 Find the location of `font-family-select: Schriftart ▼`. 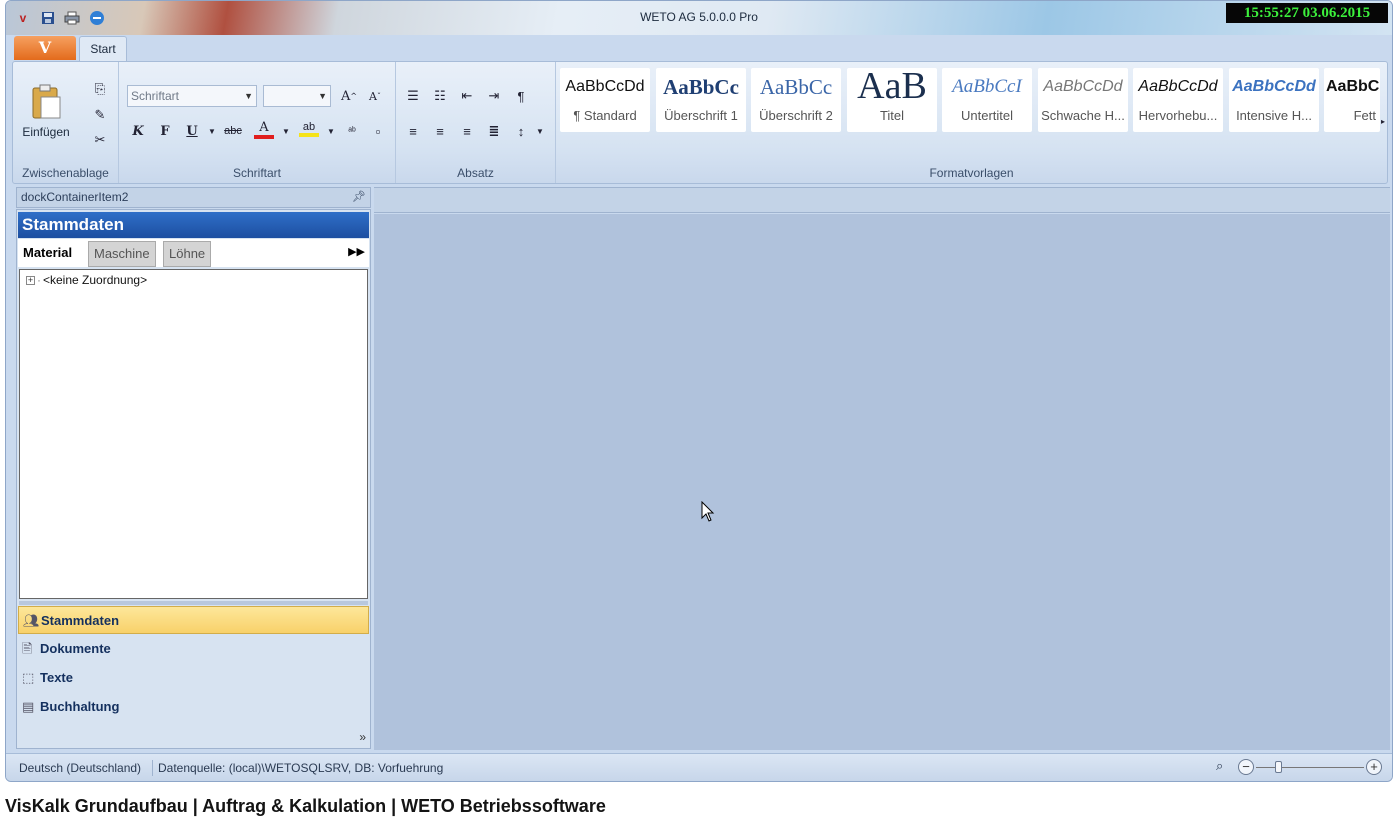

font-family-select: Schriftart ▼ is located at coordinates (192, 96).